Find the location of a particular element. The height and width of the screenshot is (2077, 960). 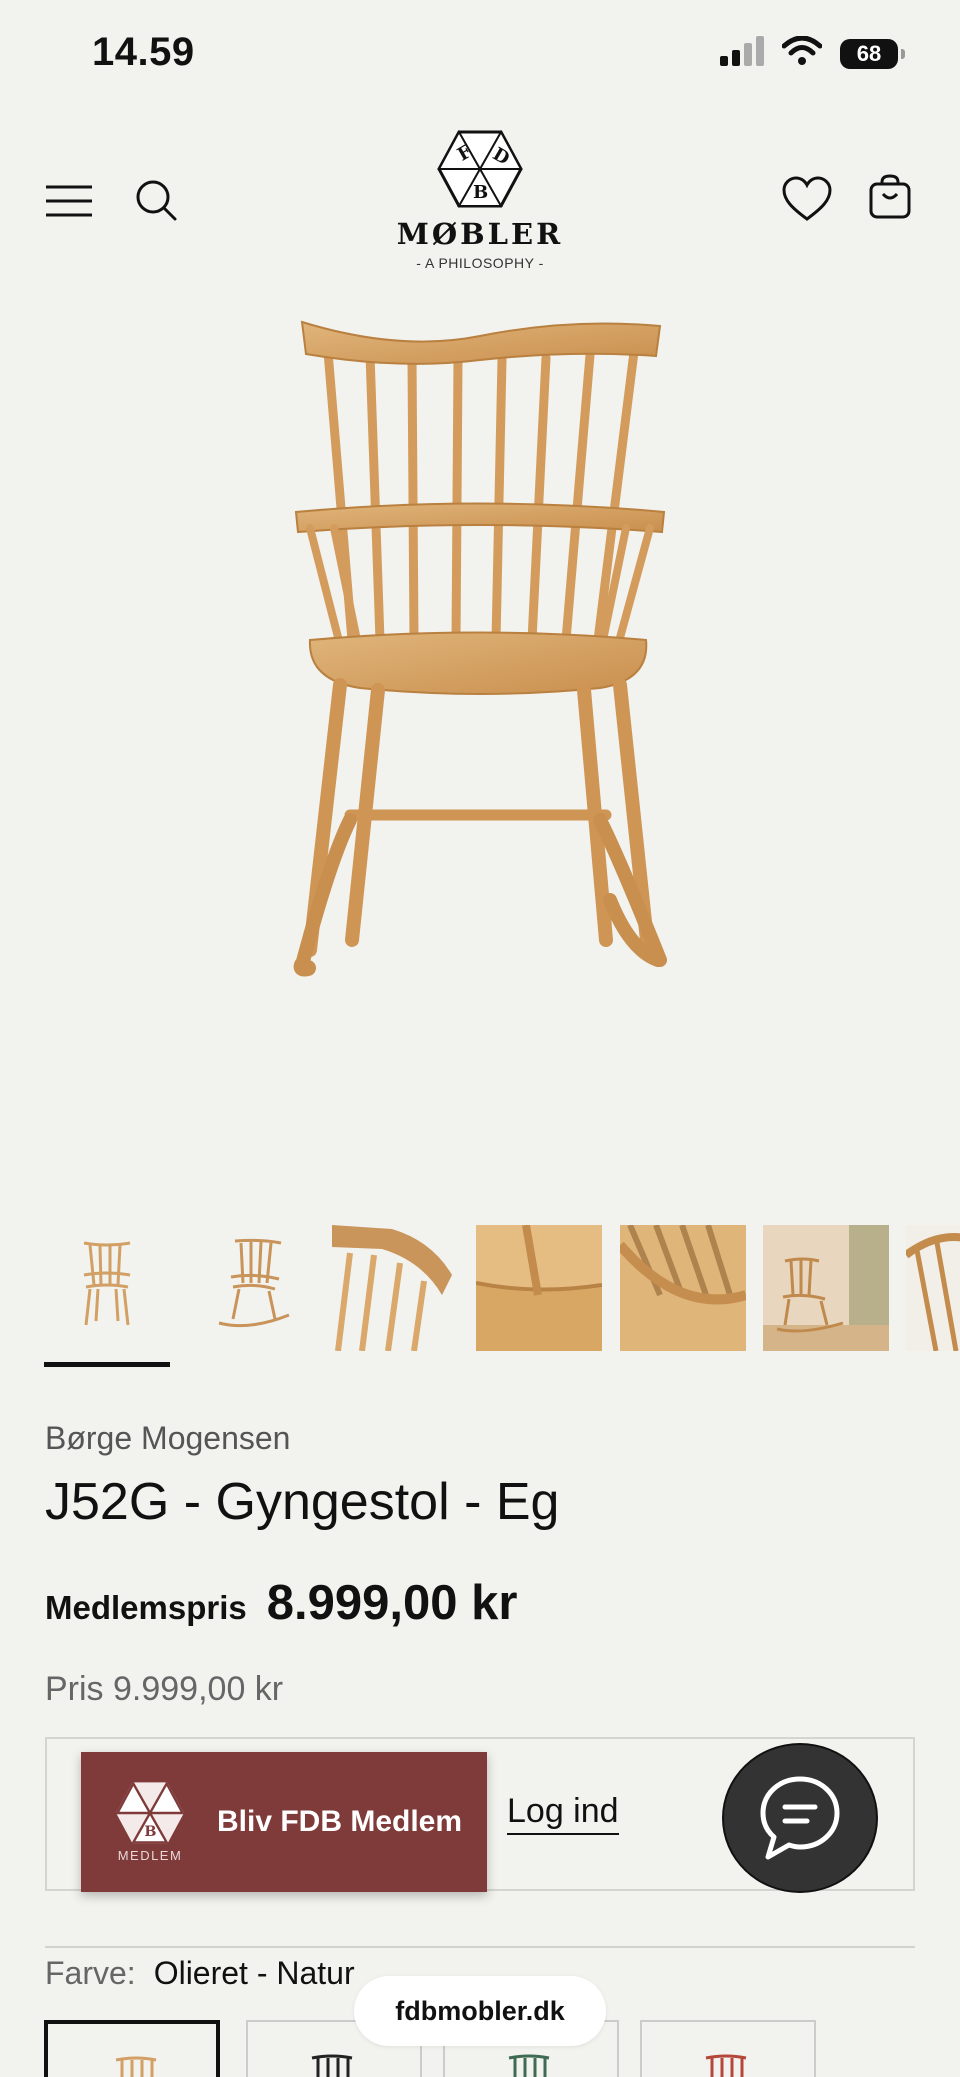

chat-bubble-icon is located at coordinates (800, 1818).